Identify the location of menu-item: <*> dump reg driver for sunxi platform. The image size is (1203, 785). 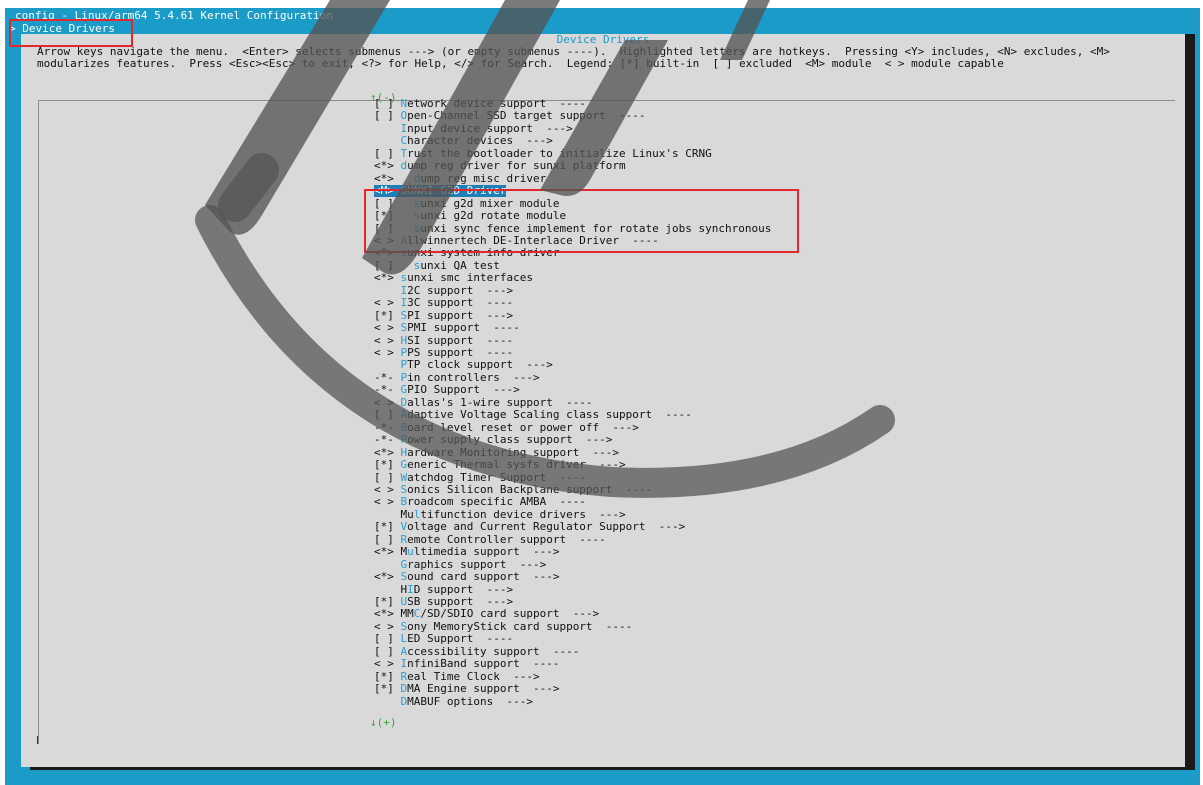
(500, 166).